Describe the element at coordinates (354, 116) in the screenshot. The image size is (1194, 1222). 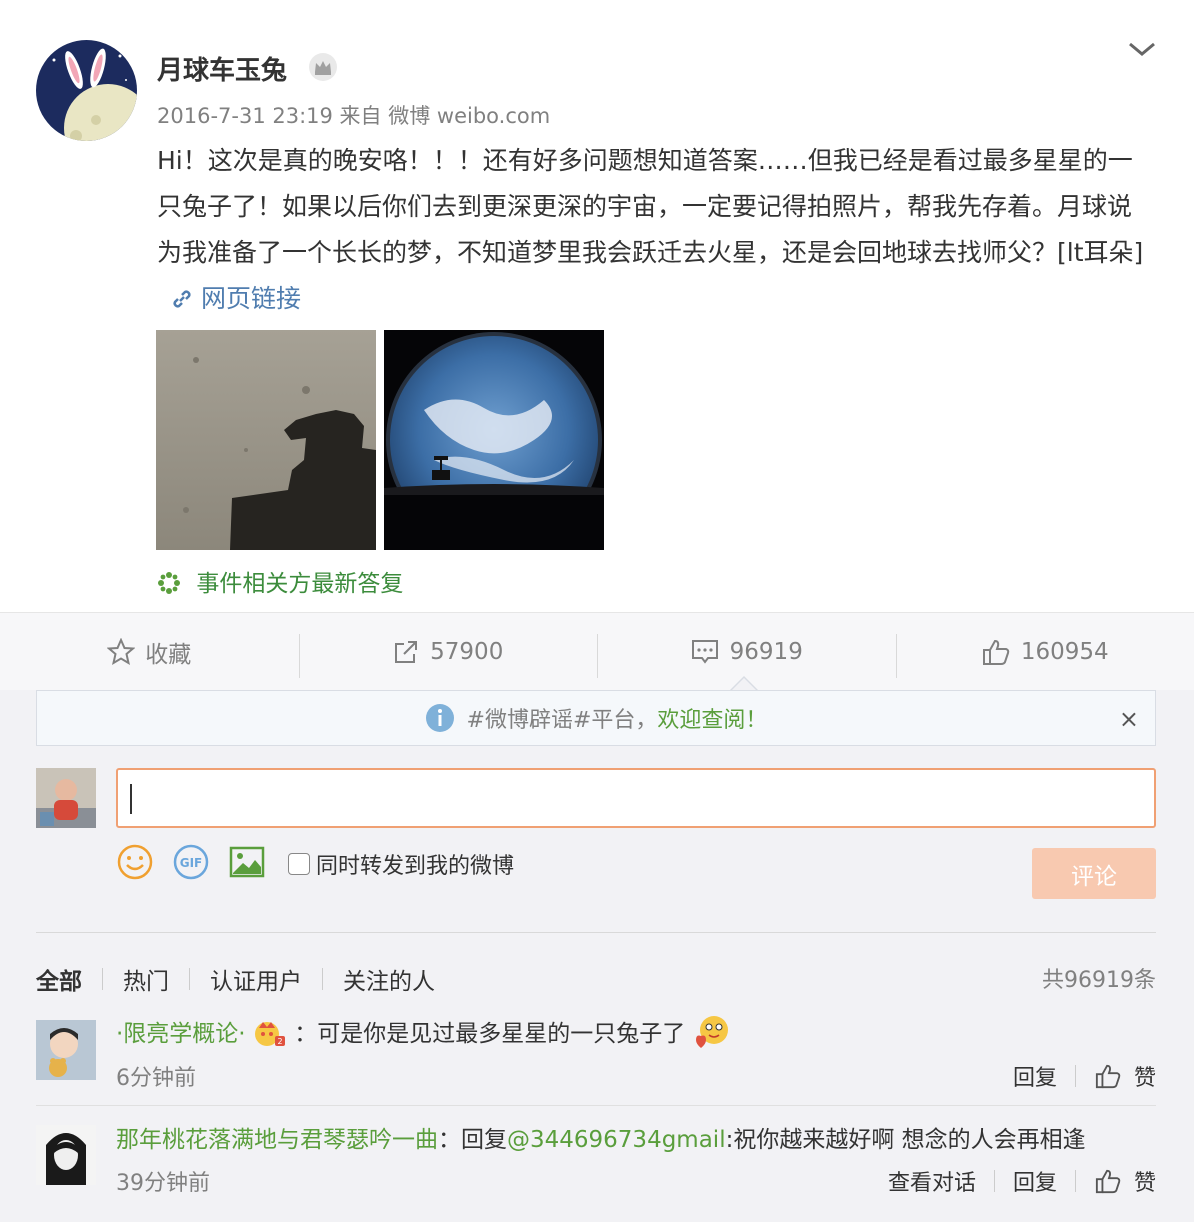
I see `post-meta: 2016-7-31 23:19 来自 微博 weibo.com` at that location.